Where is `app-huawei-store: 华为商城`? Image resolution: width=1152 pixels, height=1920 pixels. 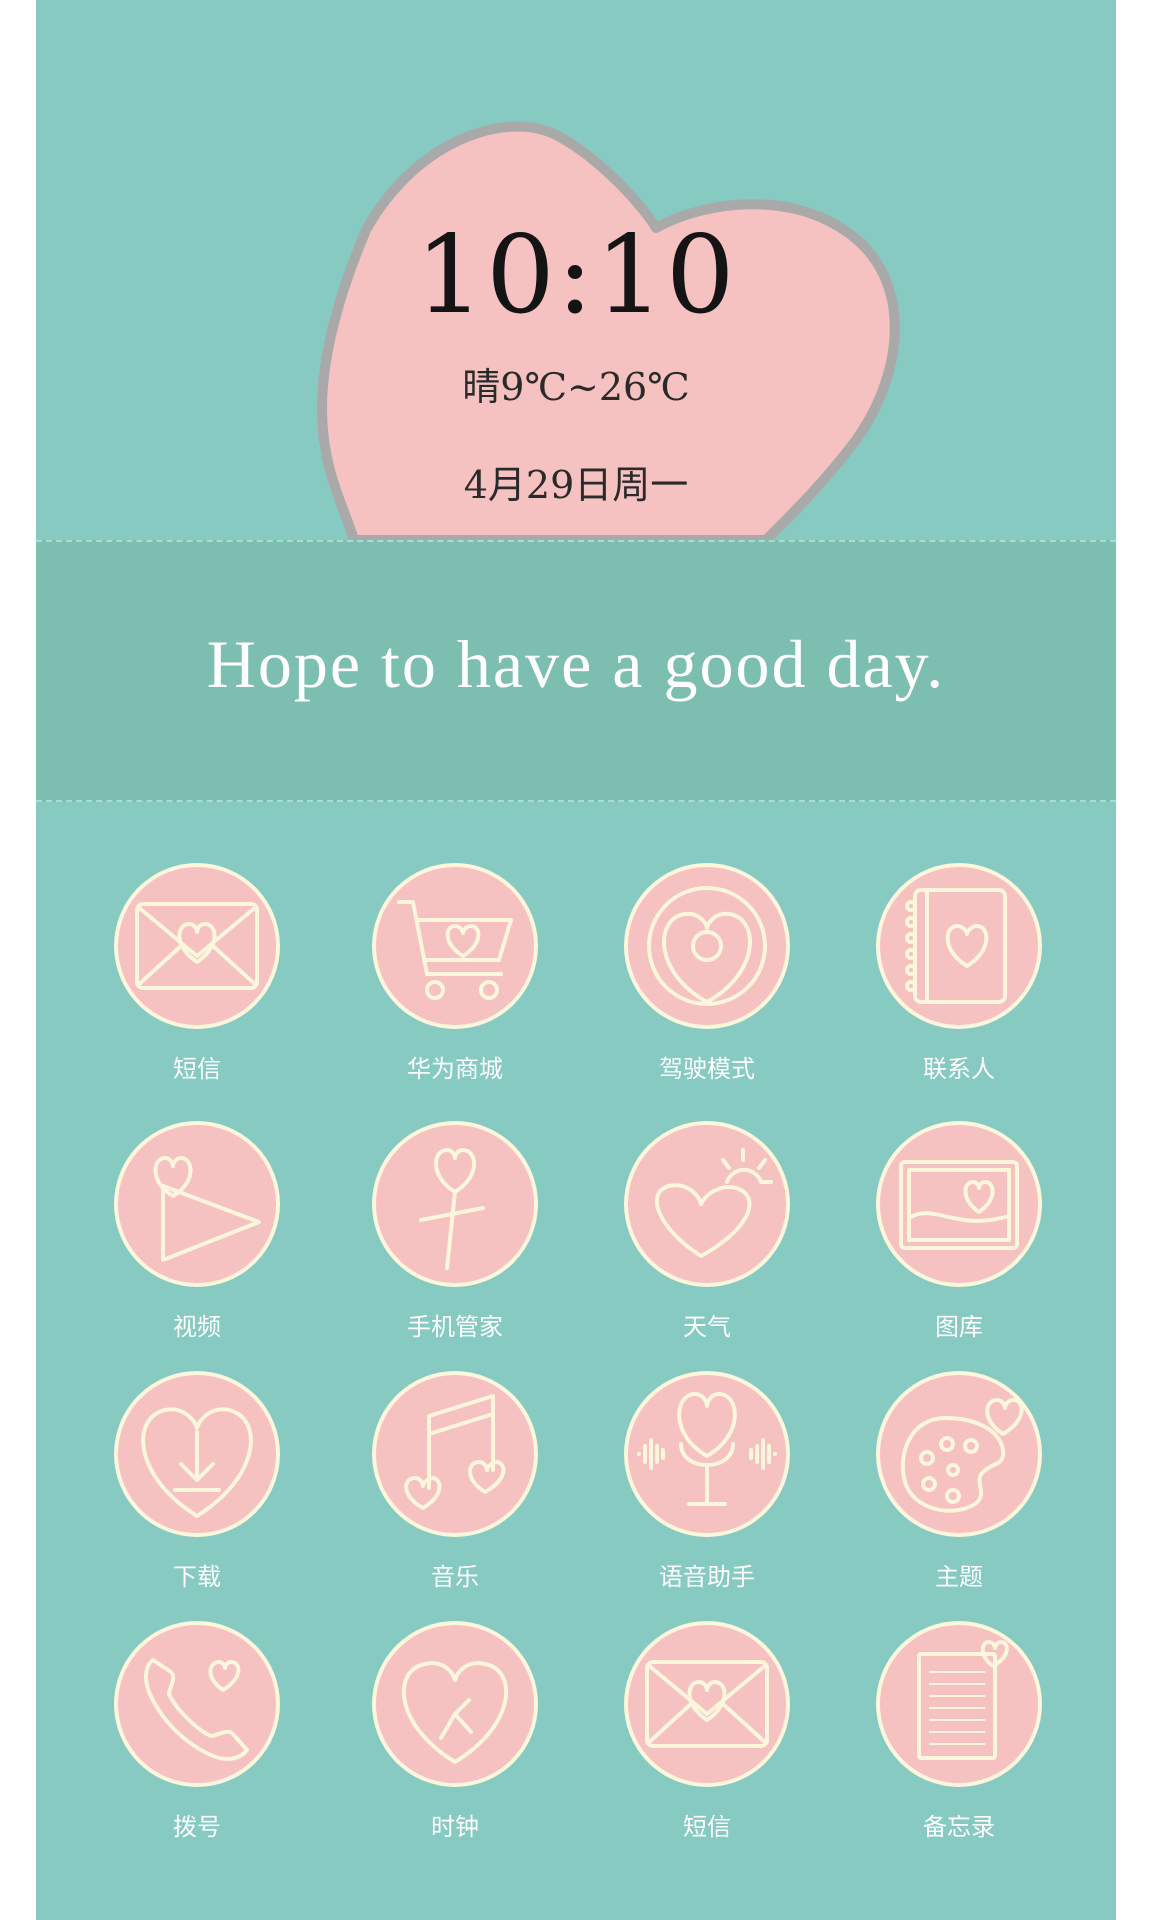 app-huawei-store: 华为商城 is located at coordinates (455, 977).